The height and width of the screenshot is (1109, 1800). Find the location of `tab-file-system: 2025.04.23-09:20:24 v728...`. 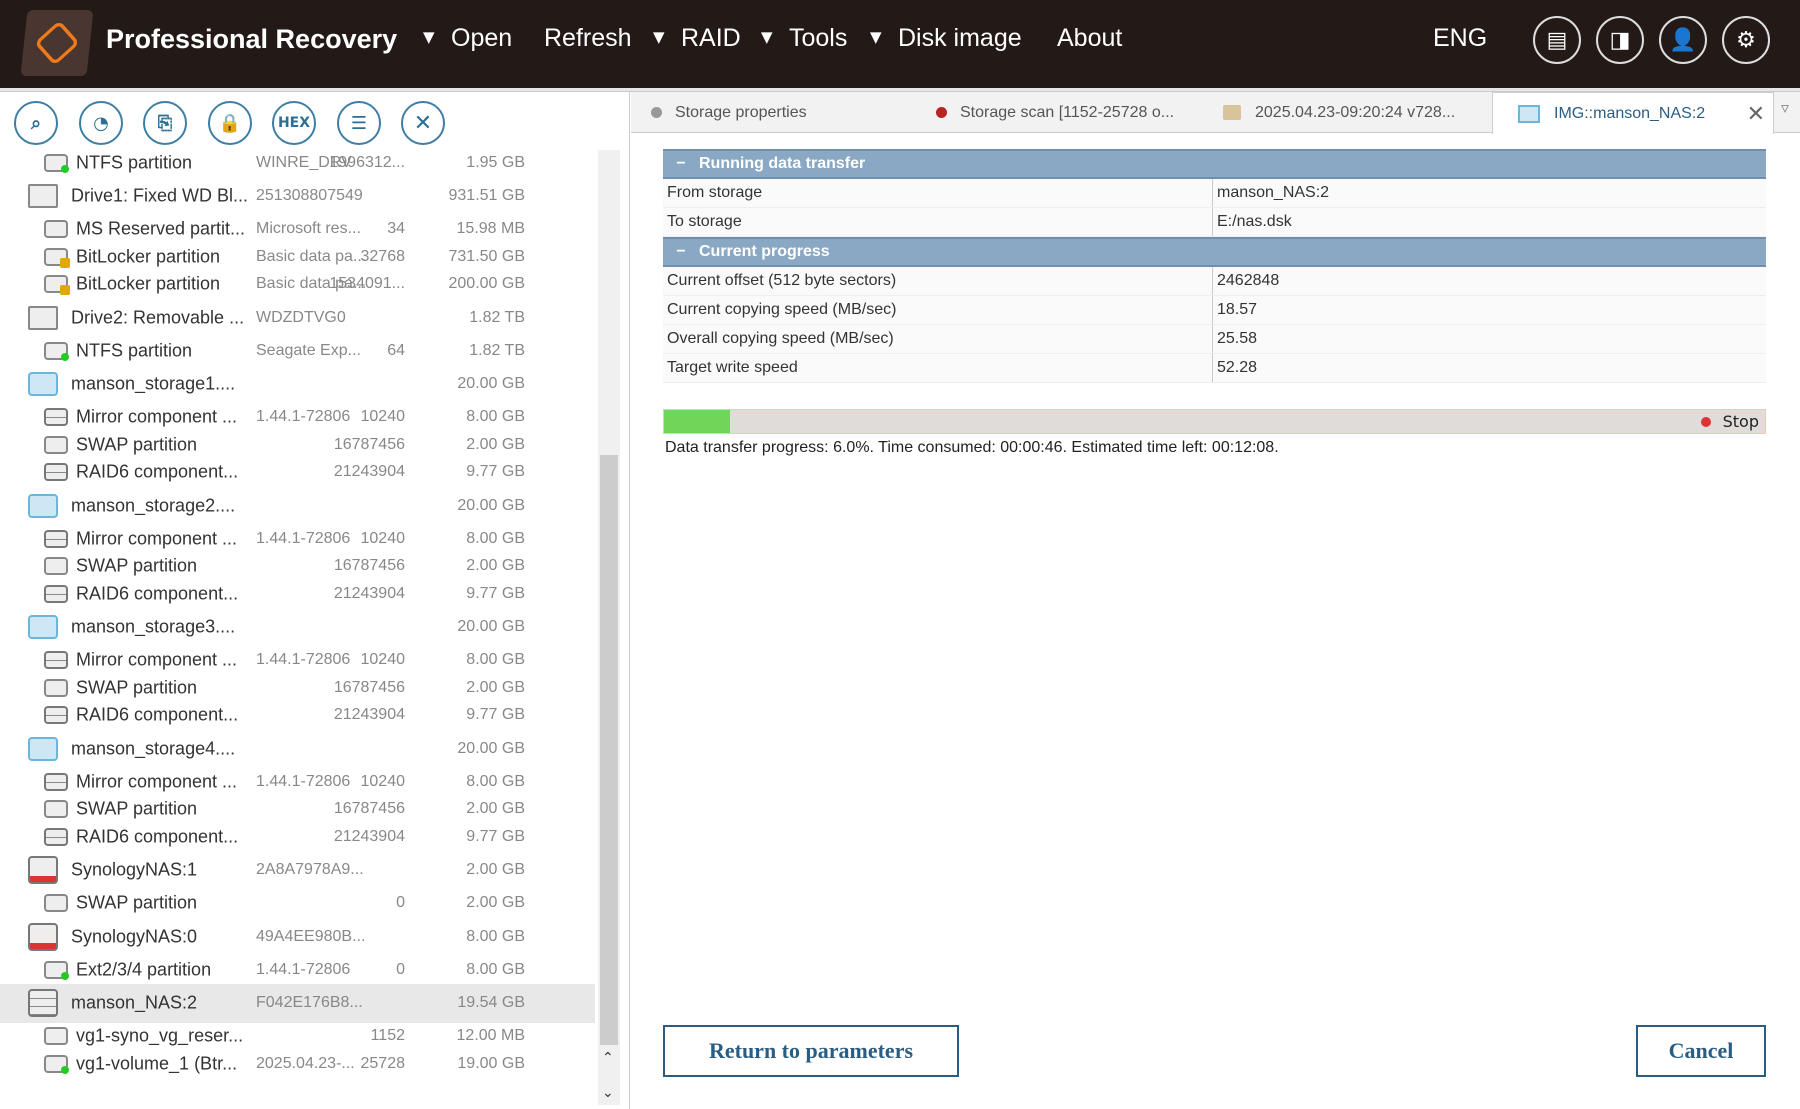

tab-file-system: 2025.04.23-09:20:24 v728... is located at coordinates (1339, 112).